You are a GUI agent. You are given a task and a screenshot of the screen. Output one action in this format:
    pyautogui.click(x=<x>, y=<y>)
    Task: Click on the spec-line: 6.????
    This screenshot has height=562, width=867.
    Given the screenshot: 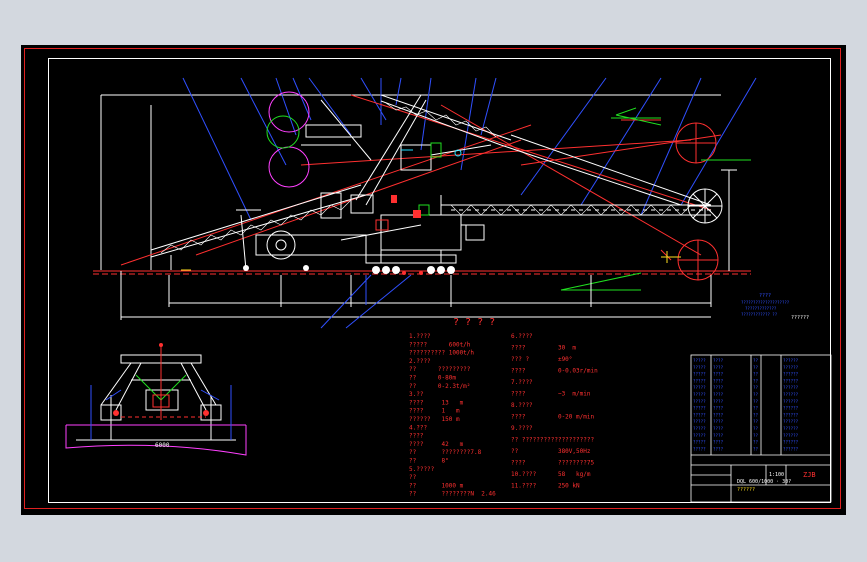 What is the action you would take?
    pyautogui.click(x=522, y=336)
    